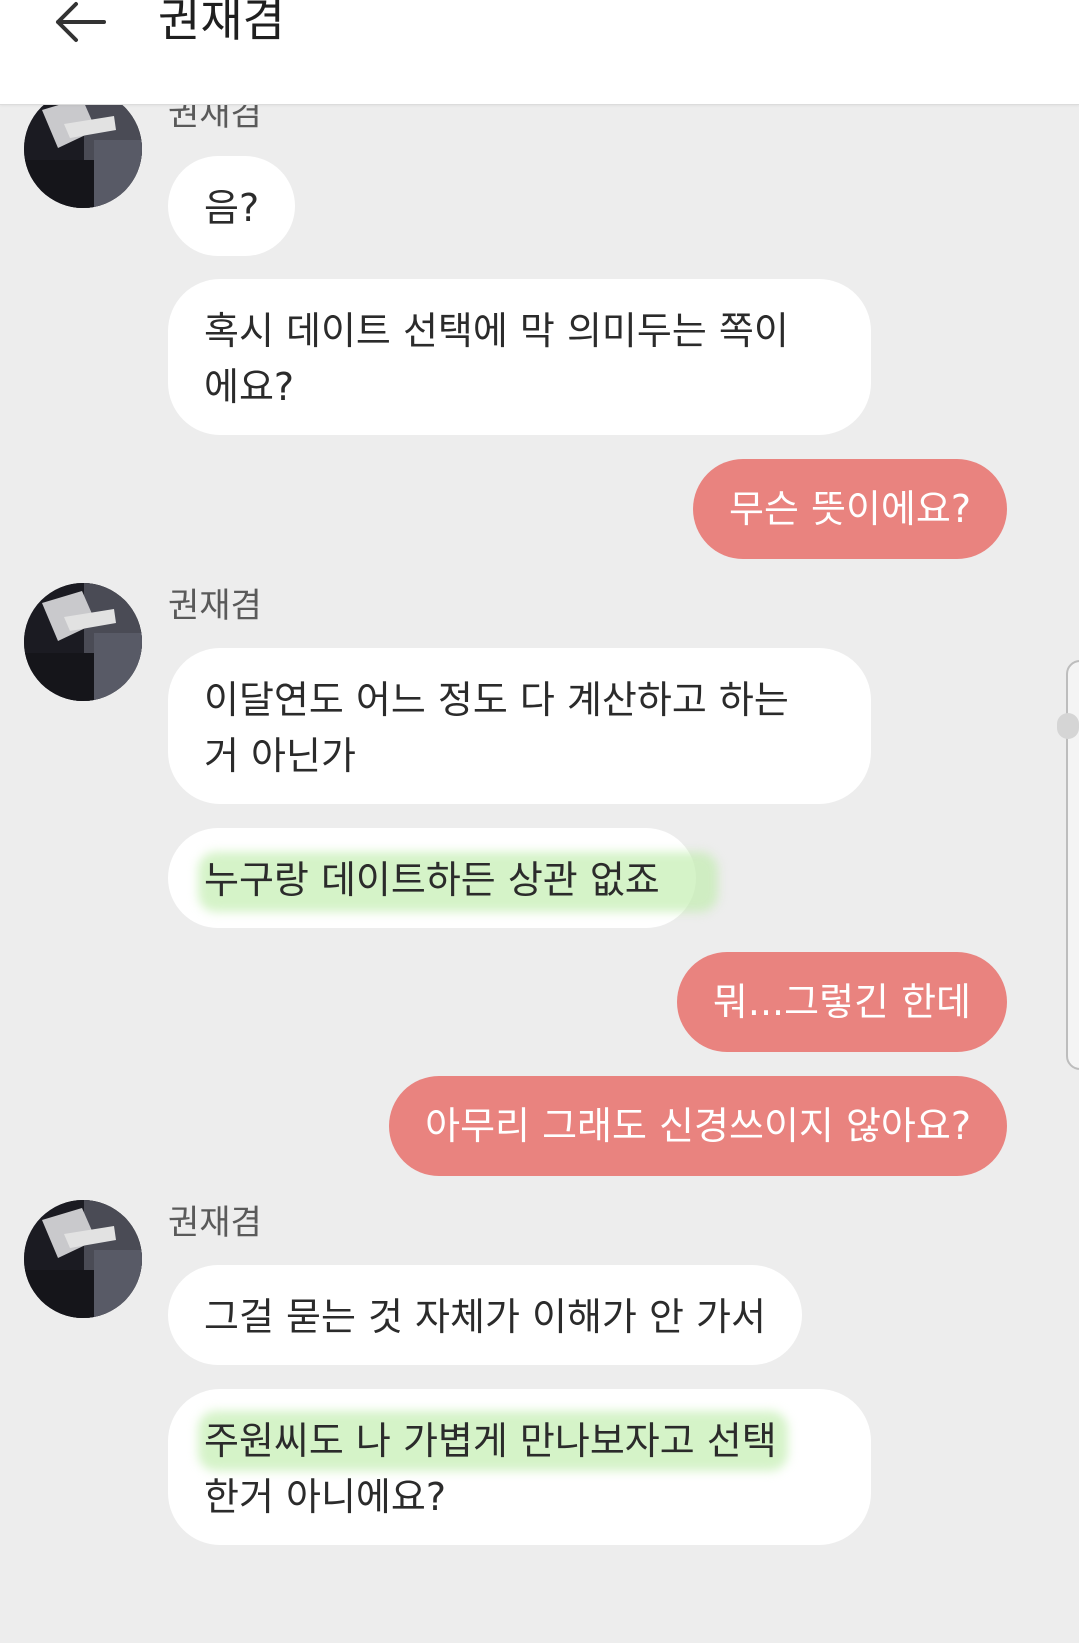  I want to click on message-text-line: 에요?, so click(249, 387).